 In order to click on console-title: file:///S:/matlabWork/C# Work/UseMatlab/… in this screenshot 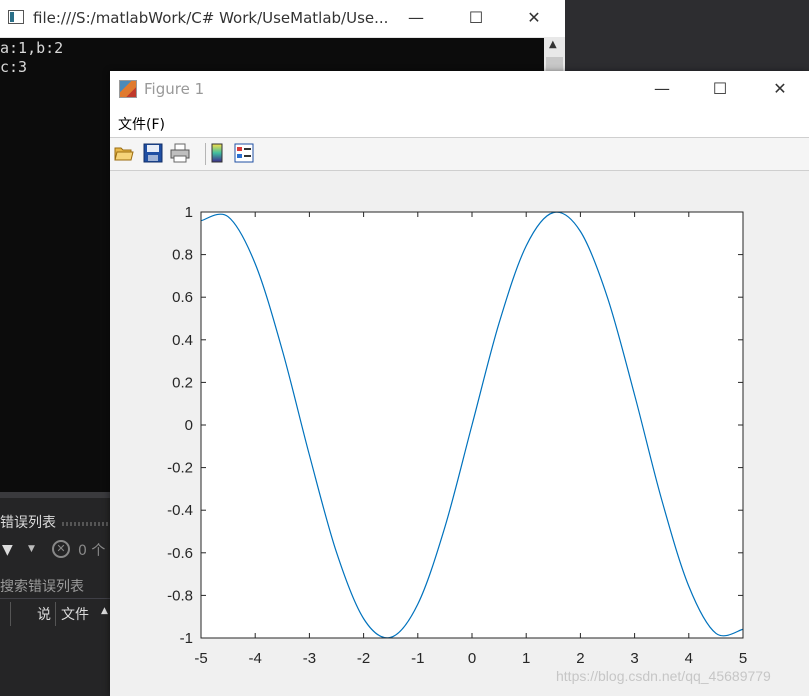, I will do `click(211, 18)`.